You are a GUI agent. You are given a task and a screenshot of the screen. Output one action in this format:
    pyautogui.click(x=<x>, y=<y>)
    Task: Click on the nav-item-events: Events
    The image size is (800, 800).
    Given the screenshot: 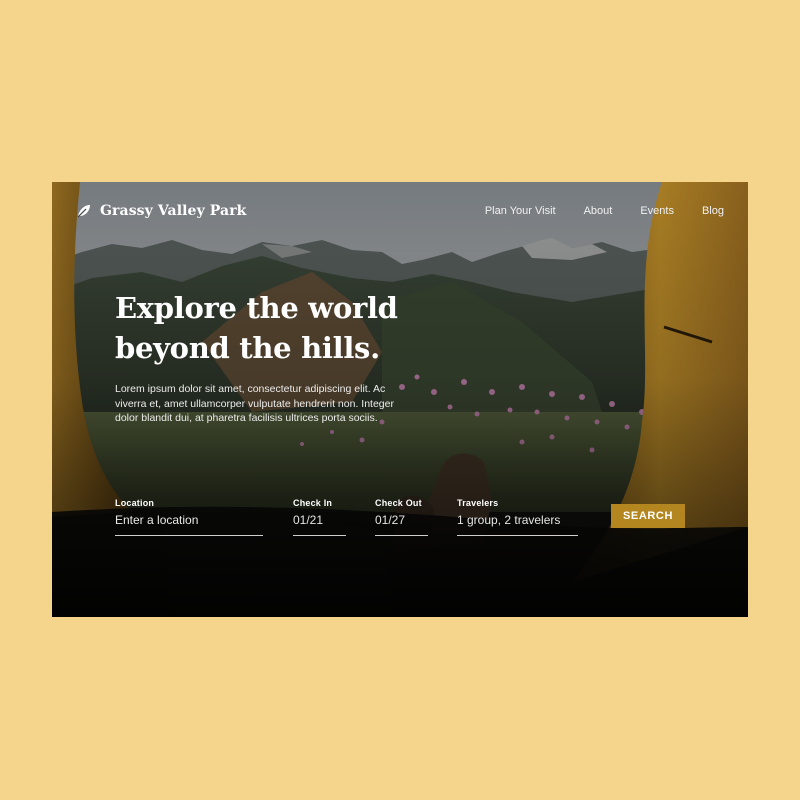 What is the action you would take?
    pyautogui.click(x=657, y=211)
    